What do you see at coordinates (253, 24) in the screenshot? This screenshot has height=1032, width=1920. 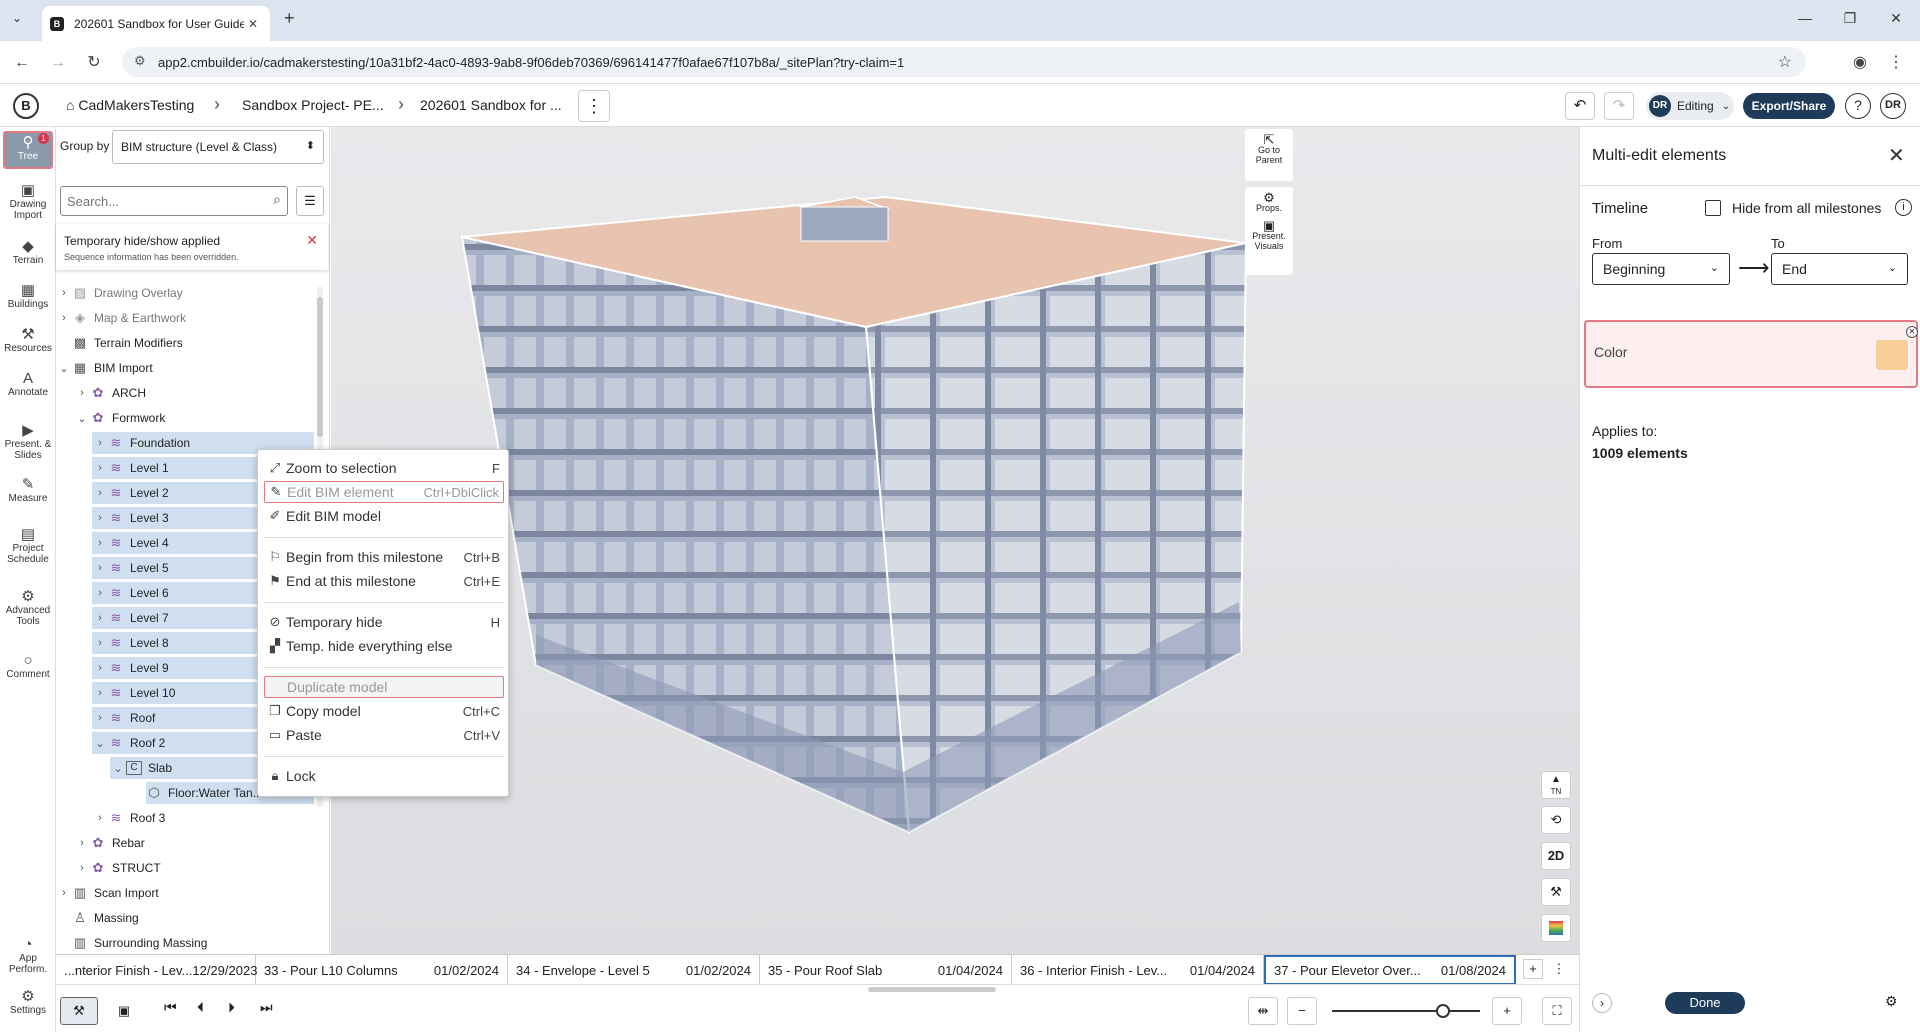 I see `close-tab-icon: ✕` at bounding box center [253, 24].